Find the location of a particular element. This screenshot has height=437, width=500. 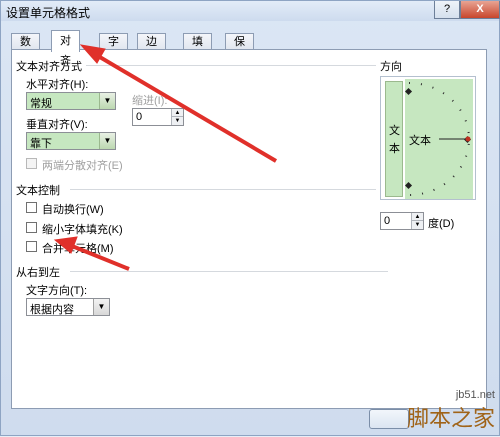

justify-distributed-label: 两端分散对齐(E) is located at coordinates (82, 166).